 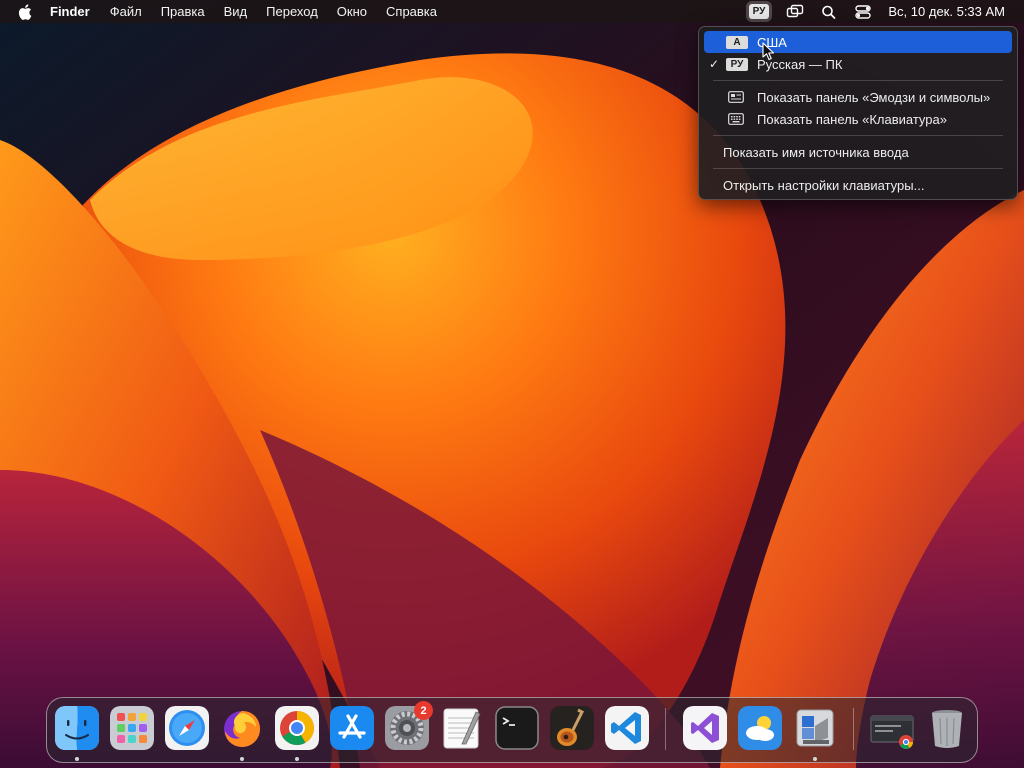 I want to click on dock-weather-icon, so click(x=760, y=728).